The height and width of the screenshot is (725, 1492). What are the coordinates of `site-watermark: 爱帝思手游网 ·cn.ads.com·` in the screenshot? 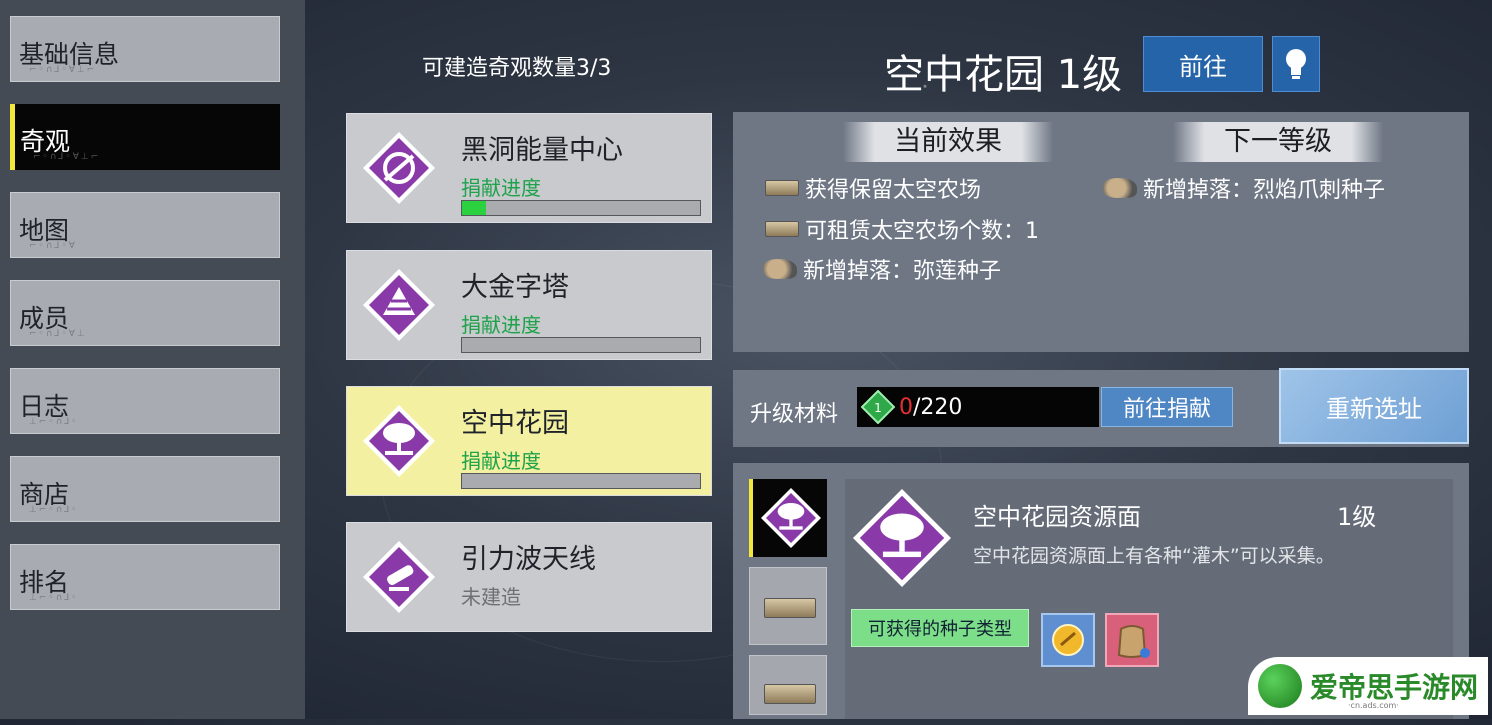 It's located at (1368, 686).